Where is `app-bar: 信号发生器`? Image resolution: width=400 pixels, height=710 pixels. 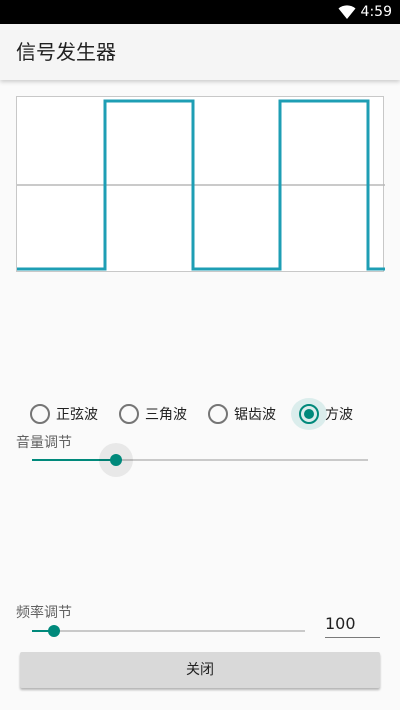
app-bar: 信号发生器 is located at coordinates (200, 52).